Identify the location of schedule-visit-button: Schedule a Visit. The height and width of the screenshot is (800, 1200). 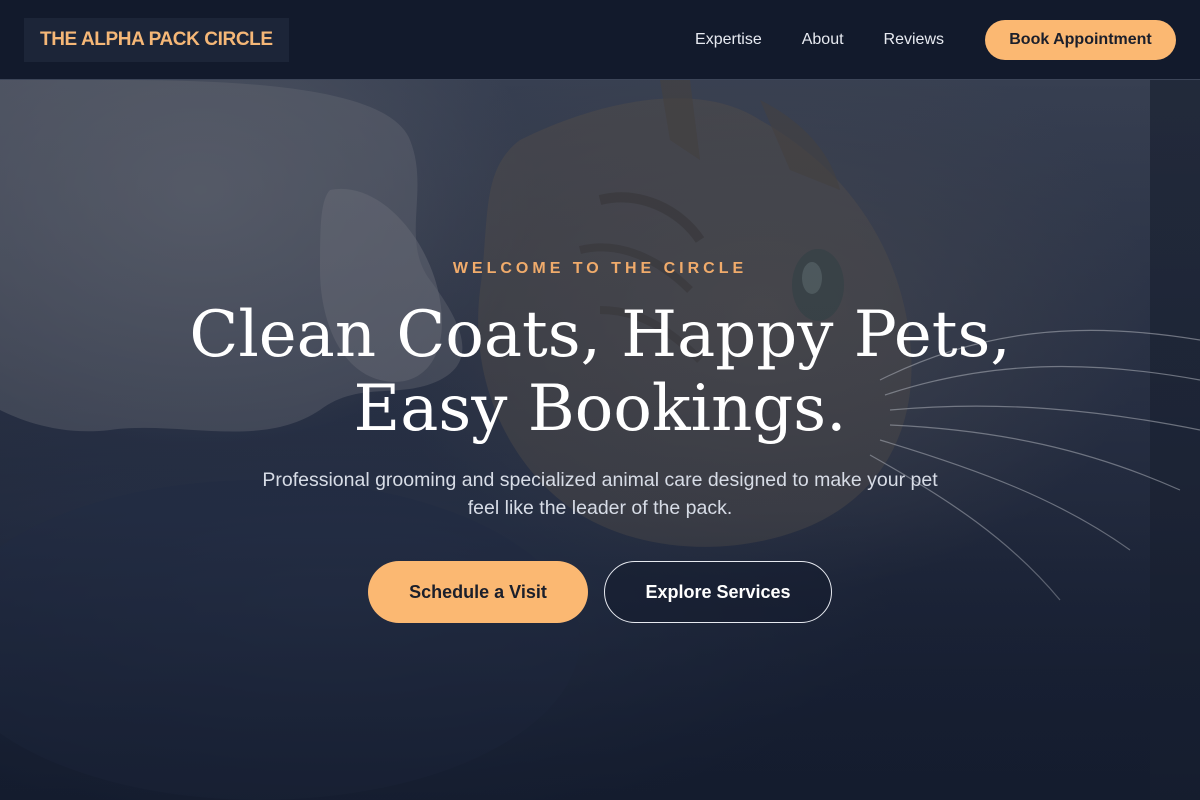
(478, 592).